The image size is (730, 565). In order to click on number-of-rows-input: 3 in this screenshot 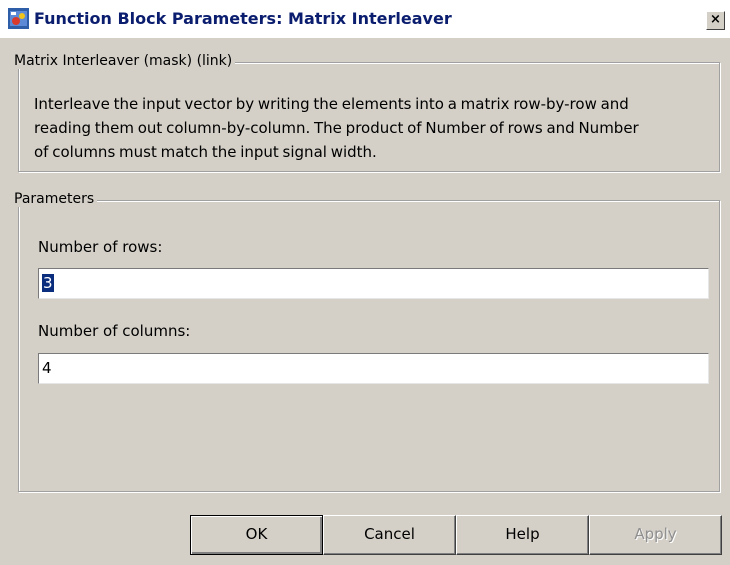, I will do `click(373, 283)`.